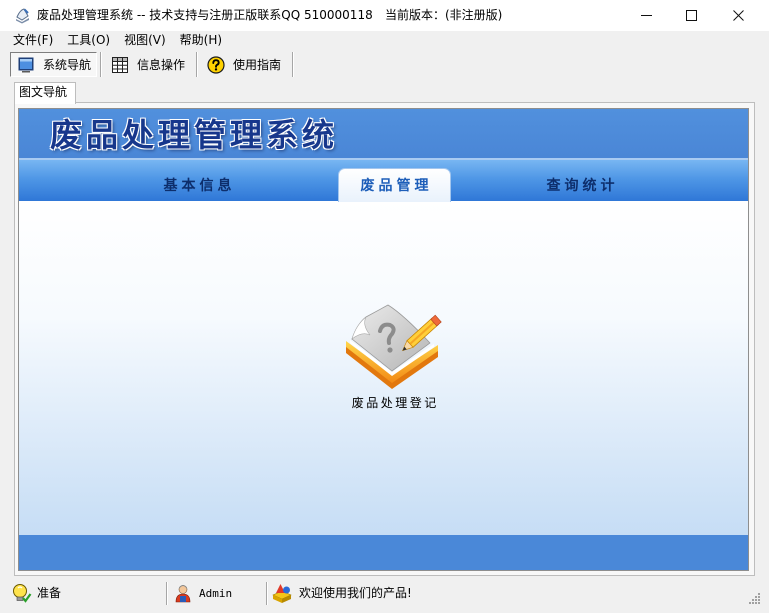 The image size is (769, 613). I want to click on maximize-button, so click(691, 15).